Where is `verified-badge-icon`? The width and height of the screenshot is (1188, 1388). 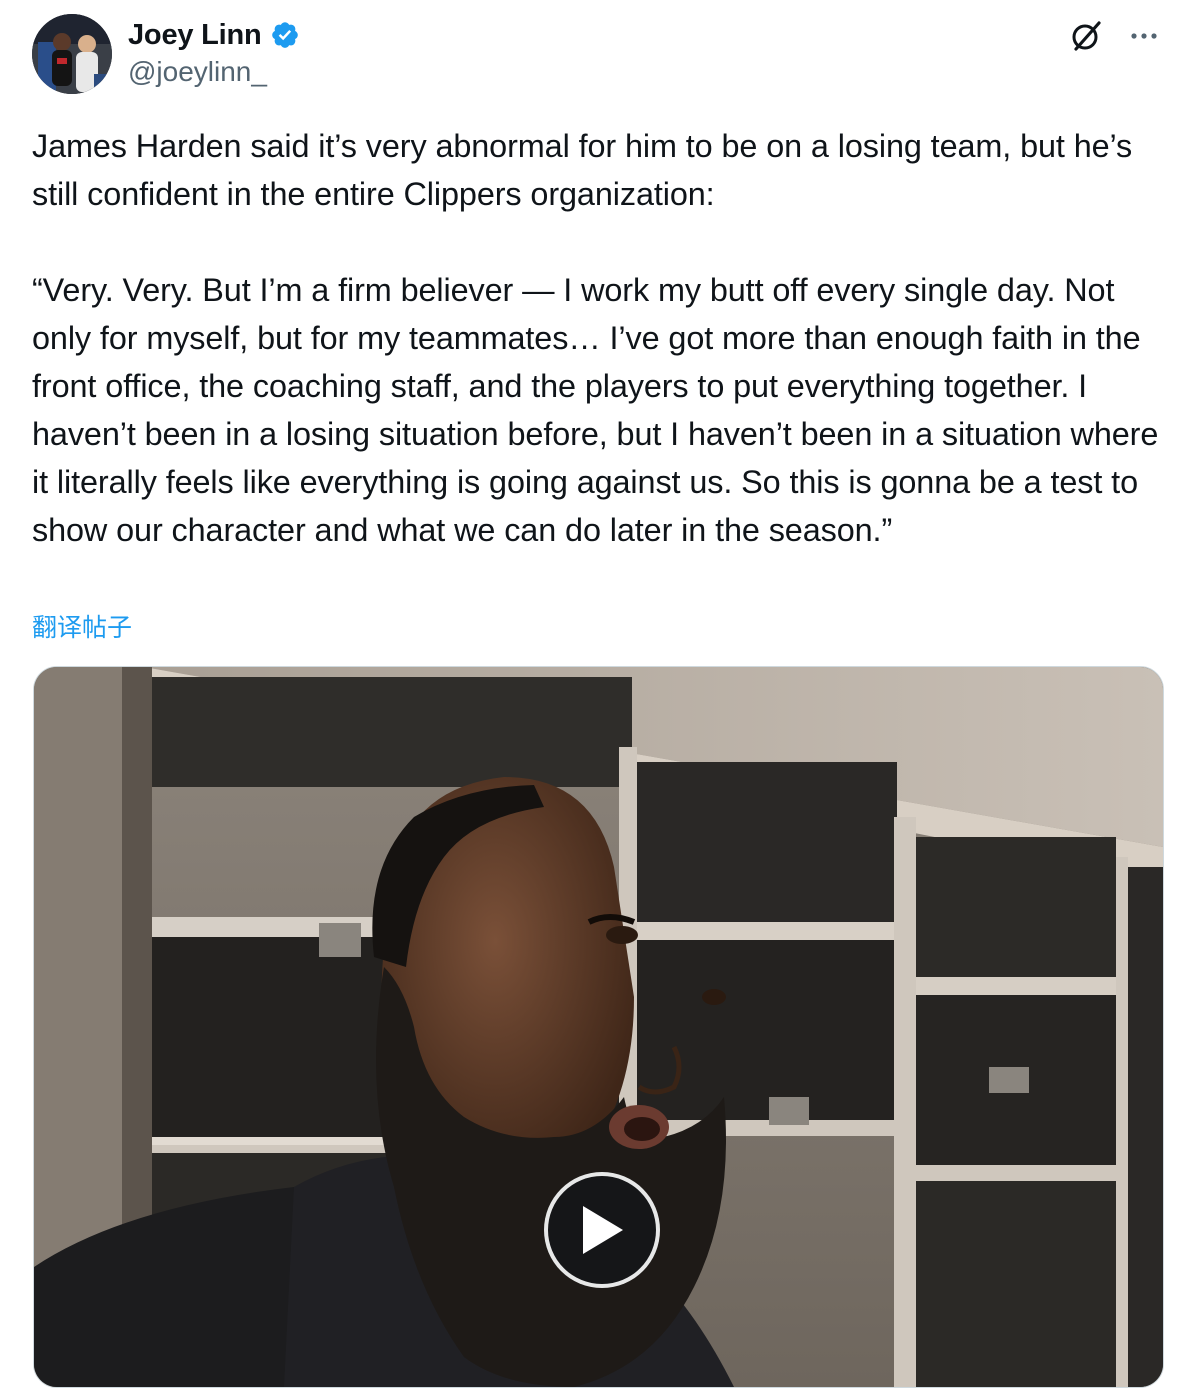 verified-badge-icon is located at coordinates (285, 35).